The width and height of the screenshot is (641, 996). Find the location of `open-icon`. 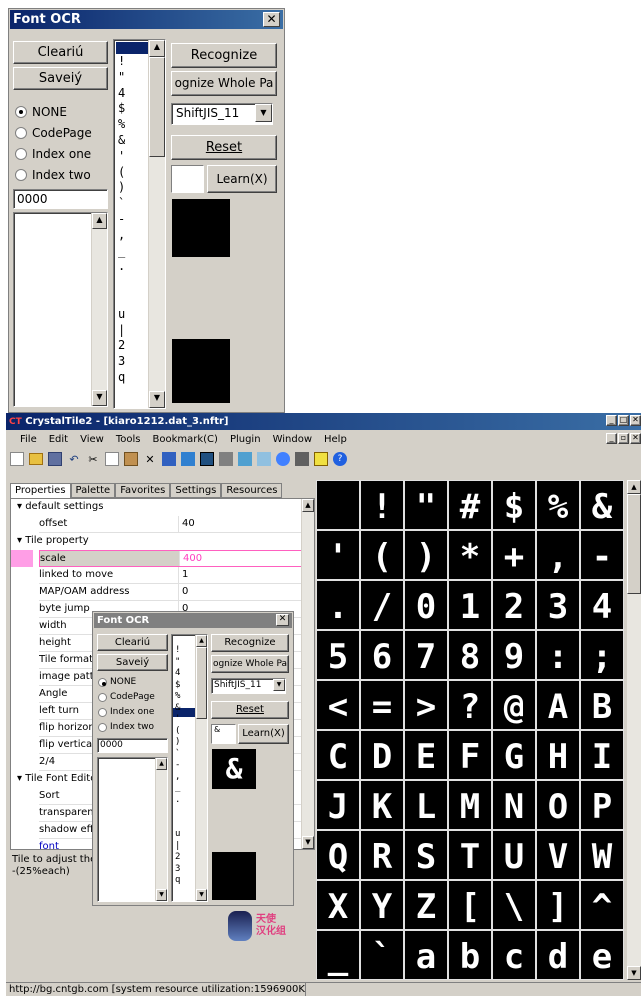

open-icon is located at coordinates (36, 459).